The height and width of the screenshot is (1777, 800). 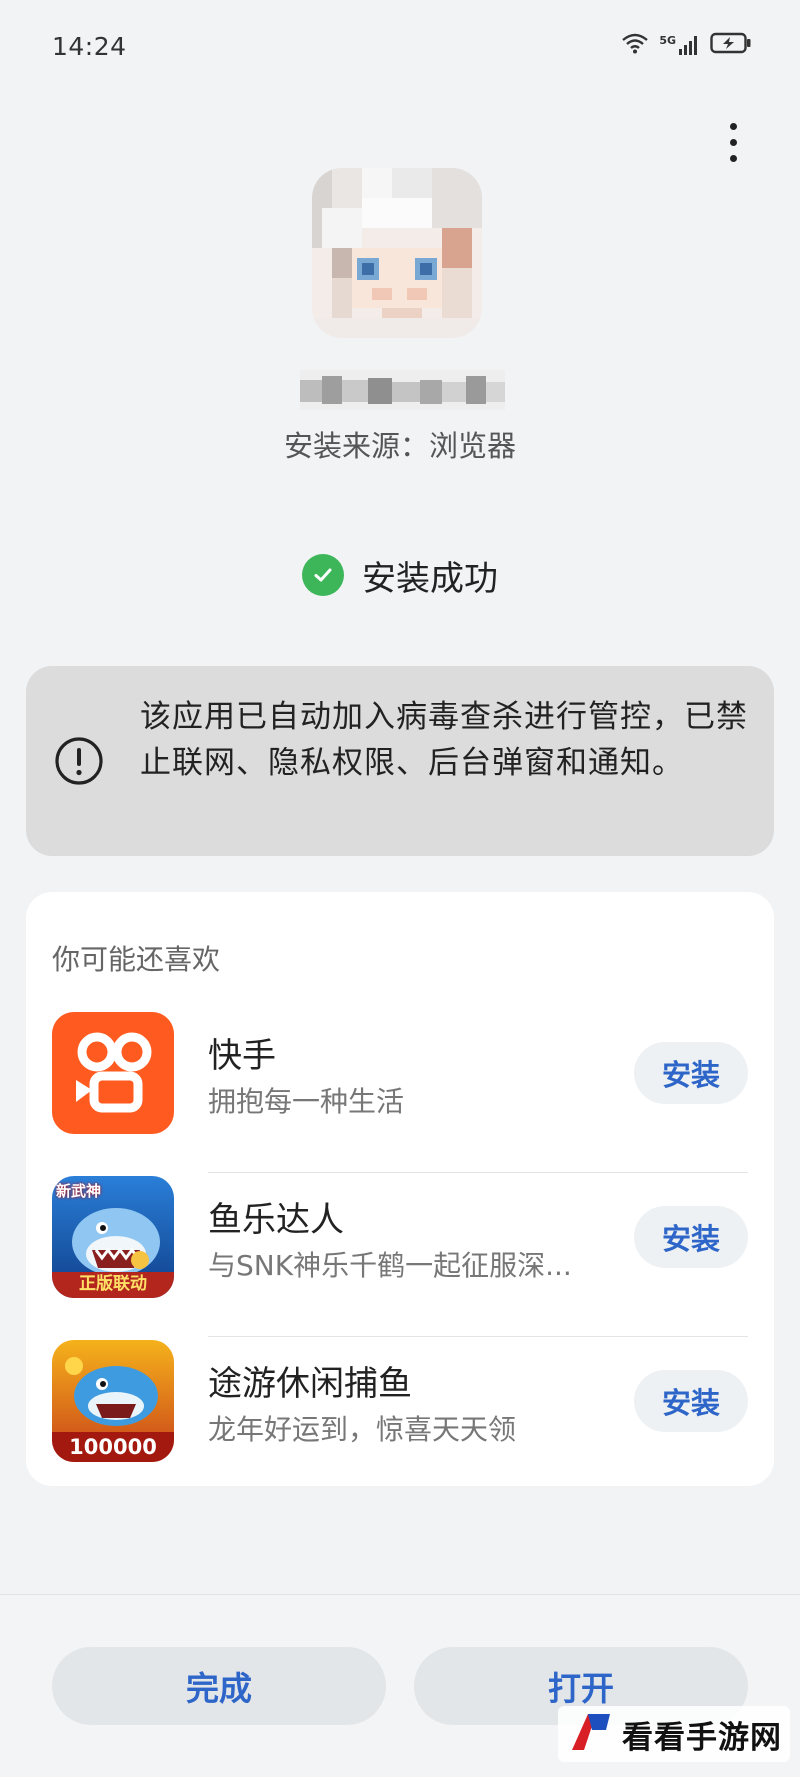 What do you see at coordinates (399, 446) in the screenshot?
I see `install-source: 安装来源：浏览器` at bounding box center [399, 446].